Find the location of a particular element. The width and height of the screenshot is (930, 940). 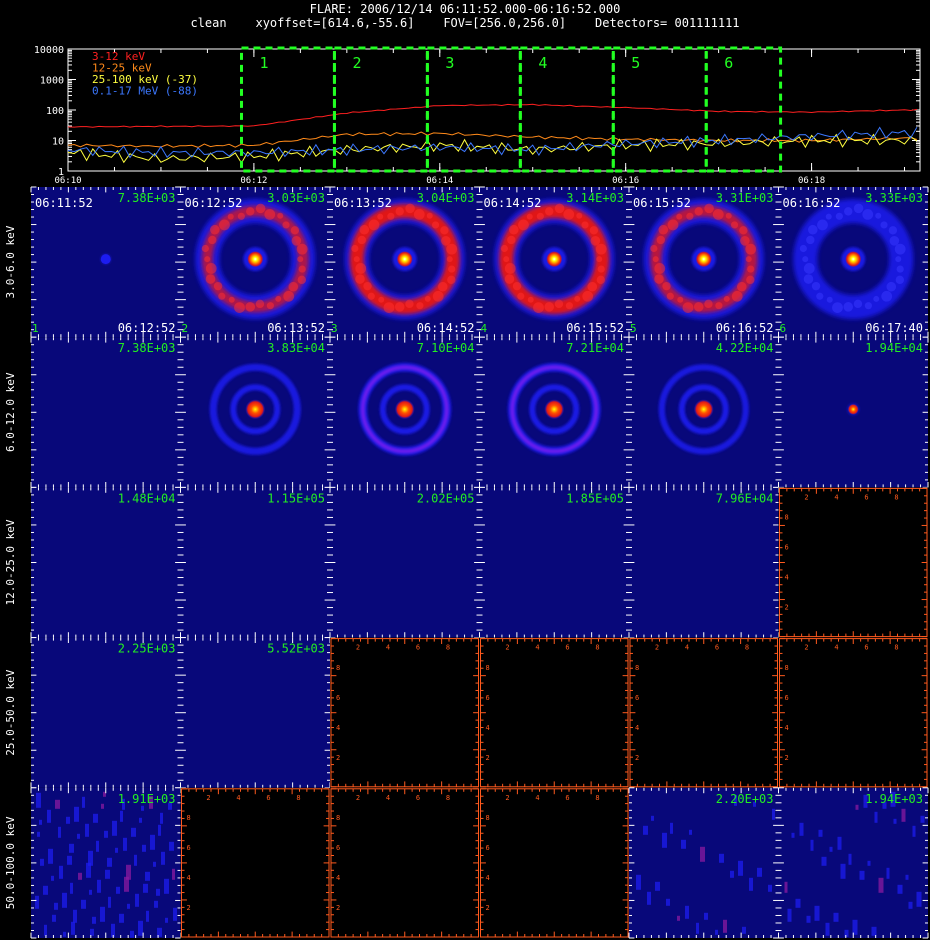

image-cell: 1.48E+04 is located at coordinates (105, 562).